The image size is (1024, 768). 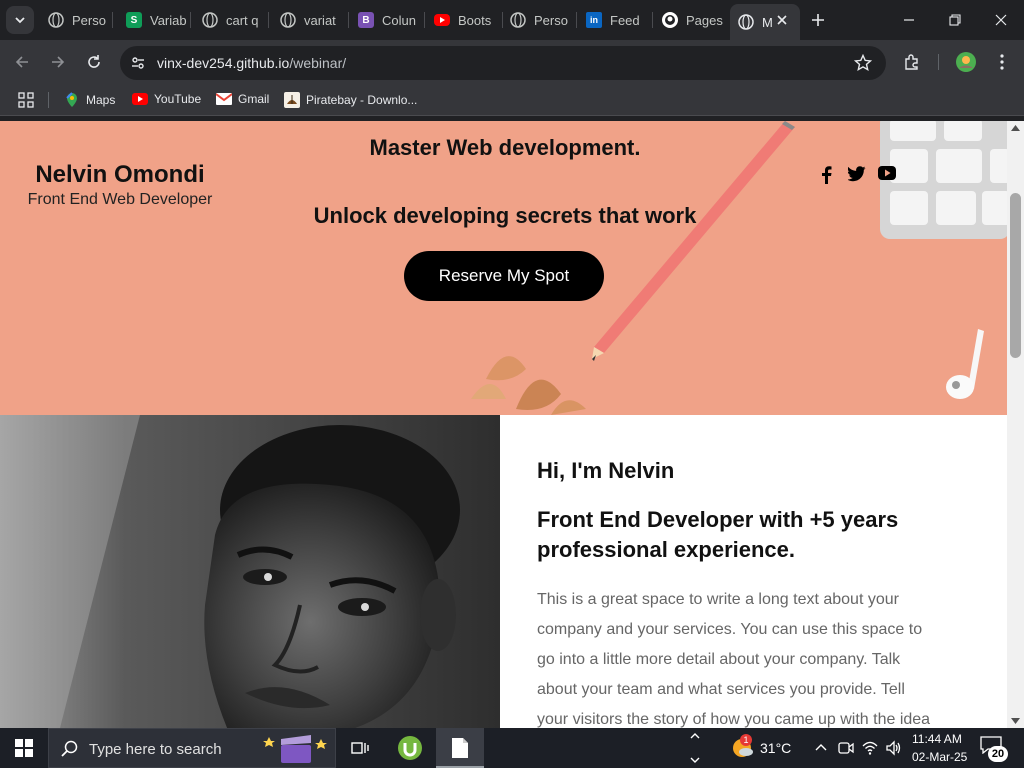 I want to click on pencil-shavings-illustration, so click(x=528, y=385).